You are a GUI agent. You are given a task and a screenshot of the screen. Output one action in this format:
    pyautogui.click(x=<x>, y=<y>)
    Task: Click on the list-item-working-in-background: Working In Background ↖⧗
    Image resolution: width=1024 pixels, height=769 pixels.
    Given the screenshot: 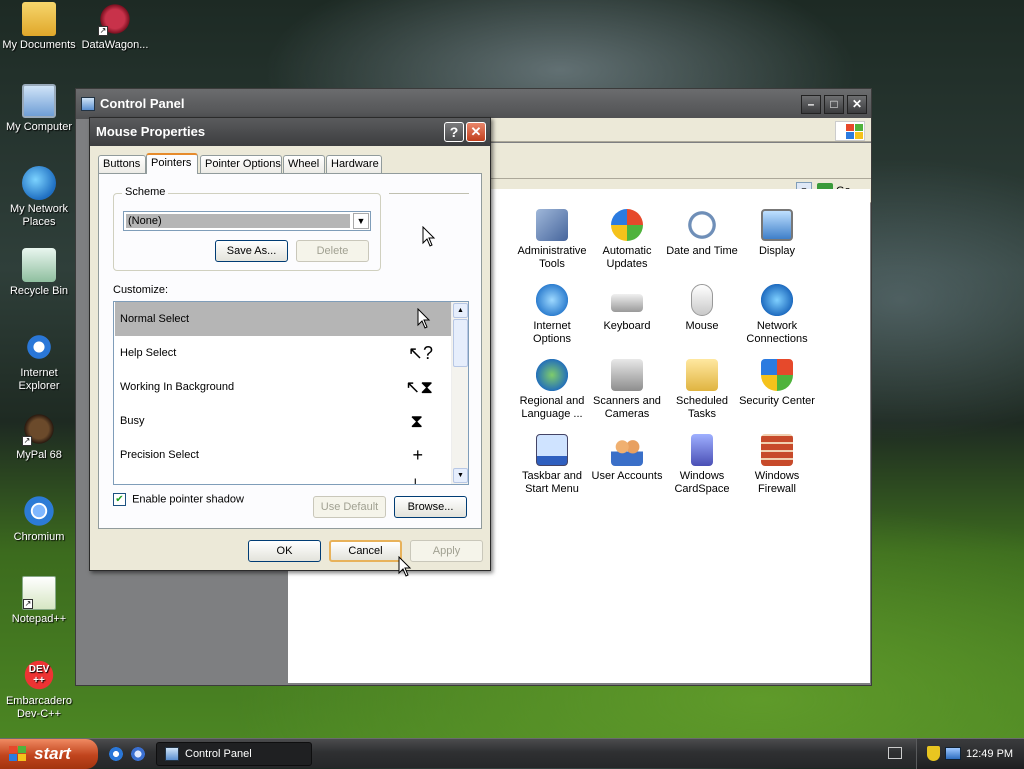 What is the action you would take?
    pyautogui.click(x=283, y=387)
    